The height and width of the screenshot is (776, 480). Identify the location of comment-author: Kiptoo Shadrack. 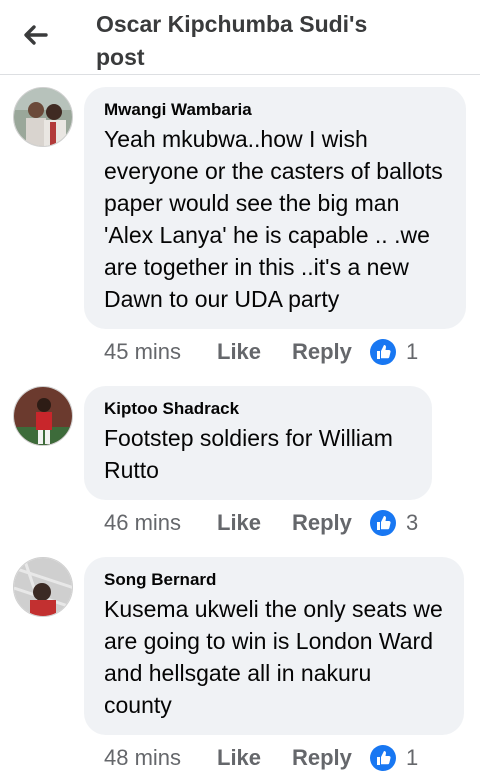
(258, 409).